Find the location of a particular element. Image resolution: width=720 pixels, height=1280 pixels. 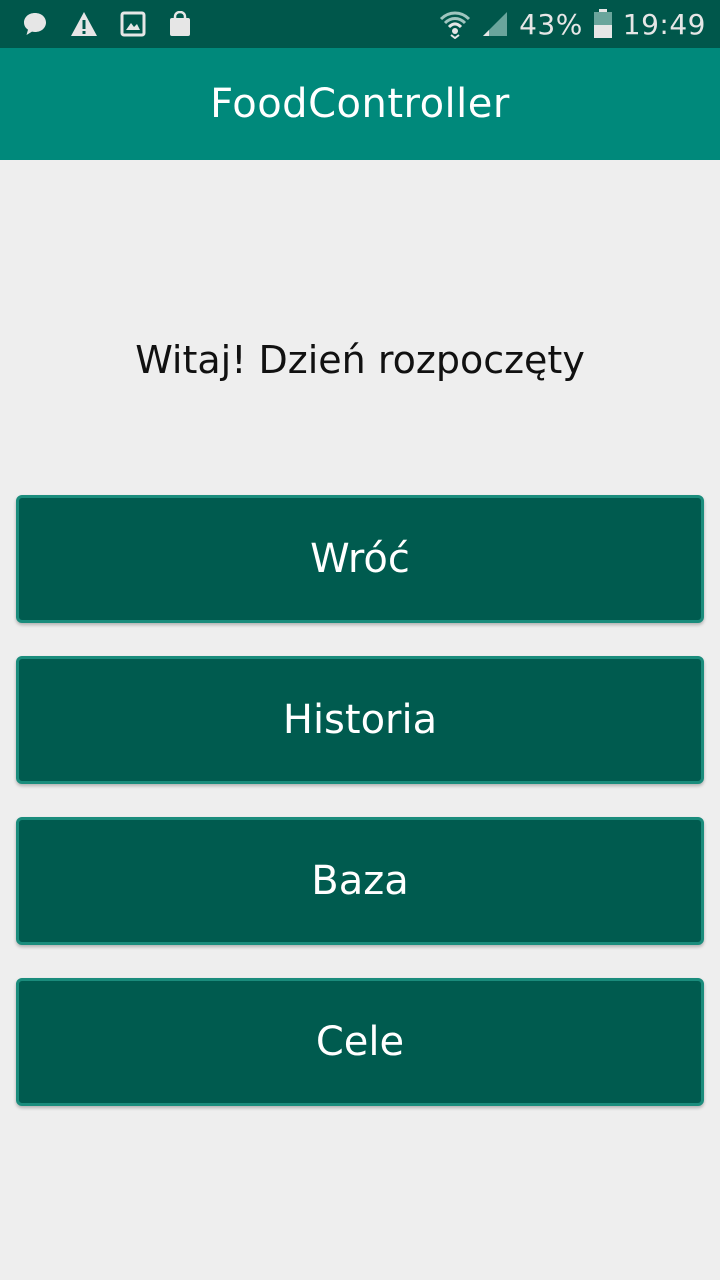

battery-percent: 43% is located at coordinates (551, 24).